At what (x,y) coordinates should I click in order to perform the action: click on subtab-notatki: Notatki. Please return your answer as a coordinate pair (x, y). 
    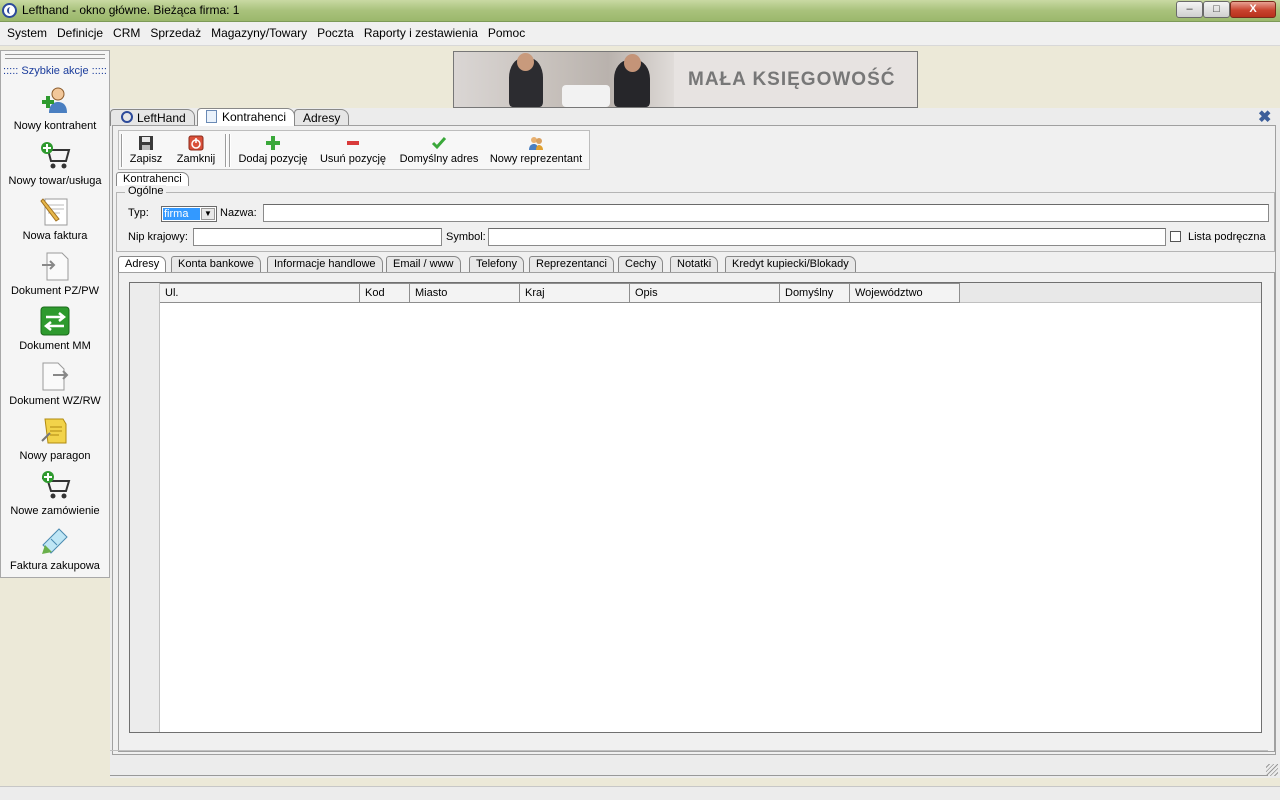
    Looking at the image, I should click on (694, 264).